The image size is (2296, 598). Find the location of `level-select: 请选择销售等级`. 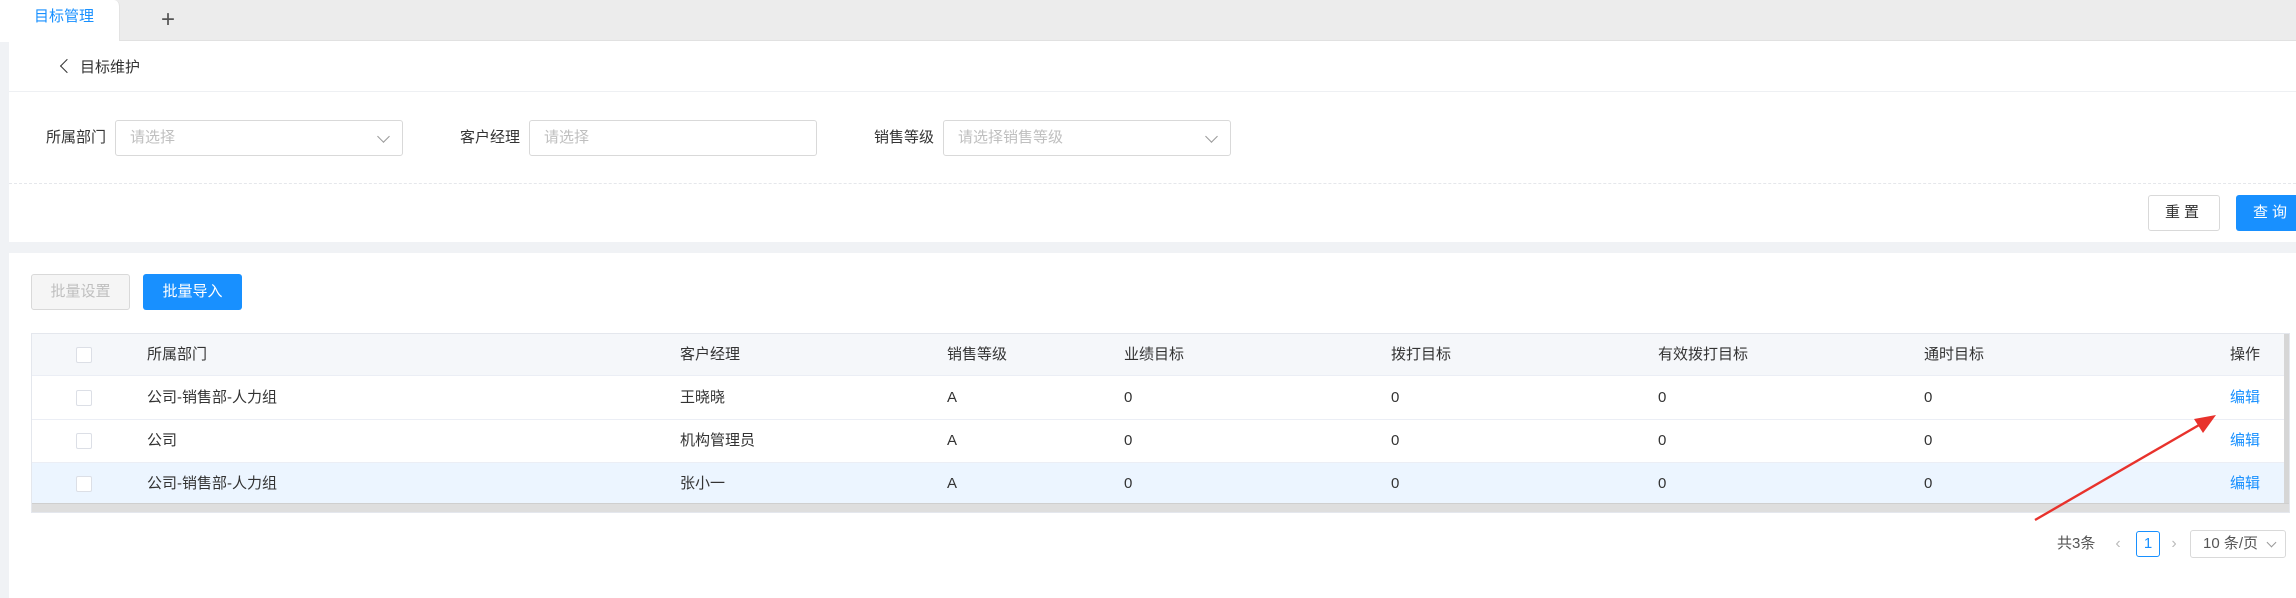

level-select: 请选择销售等级 is located at coordinates (1087, 138).